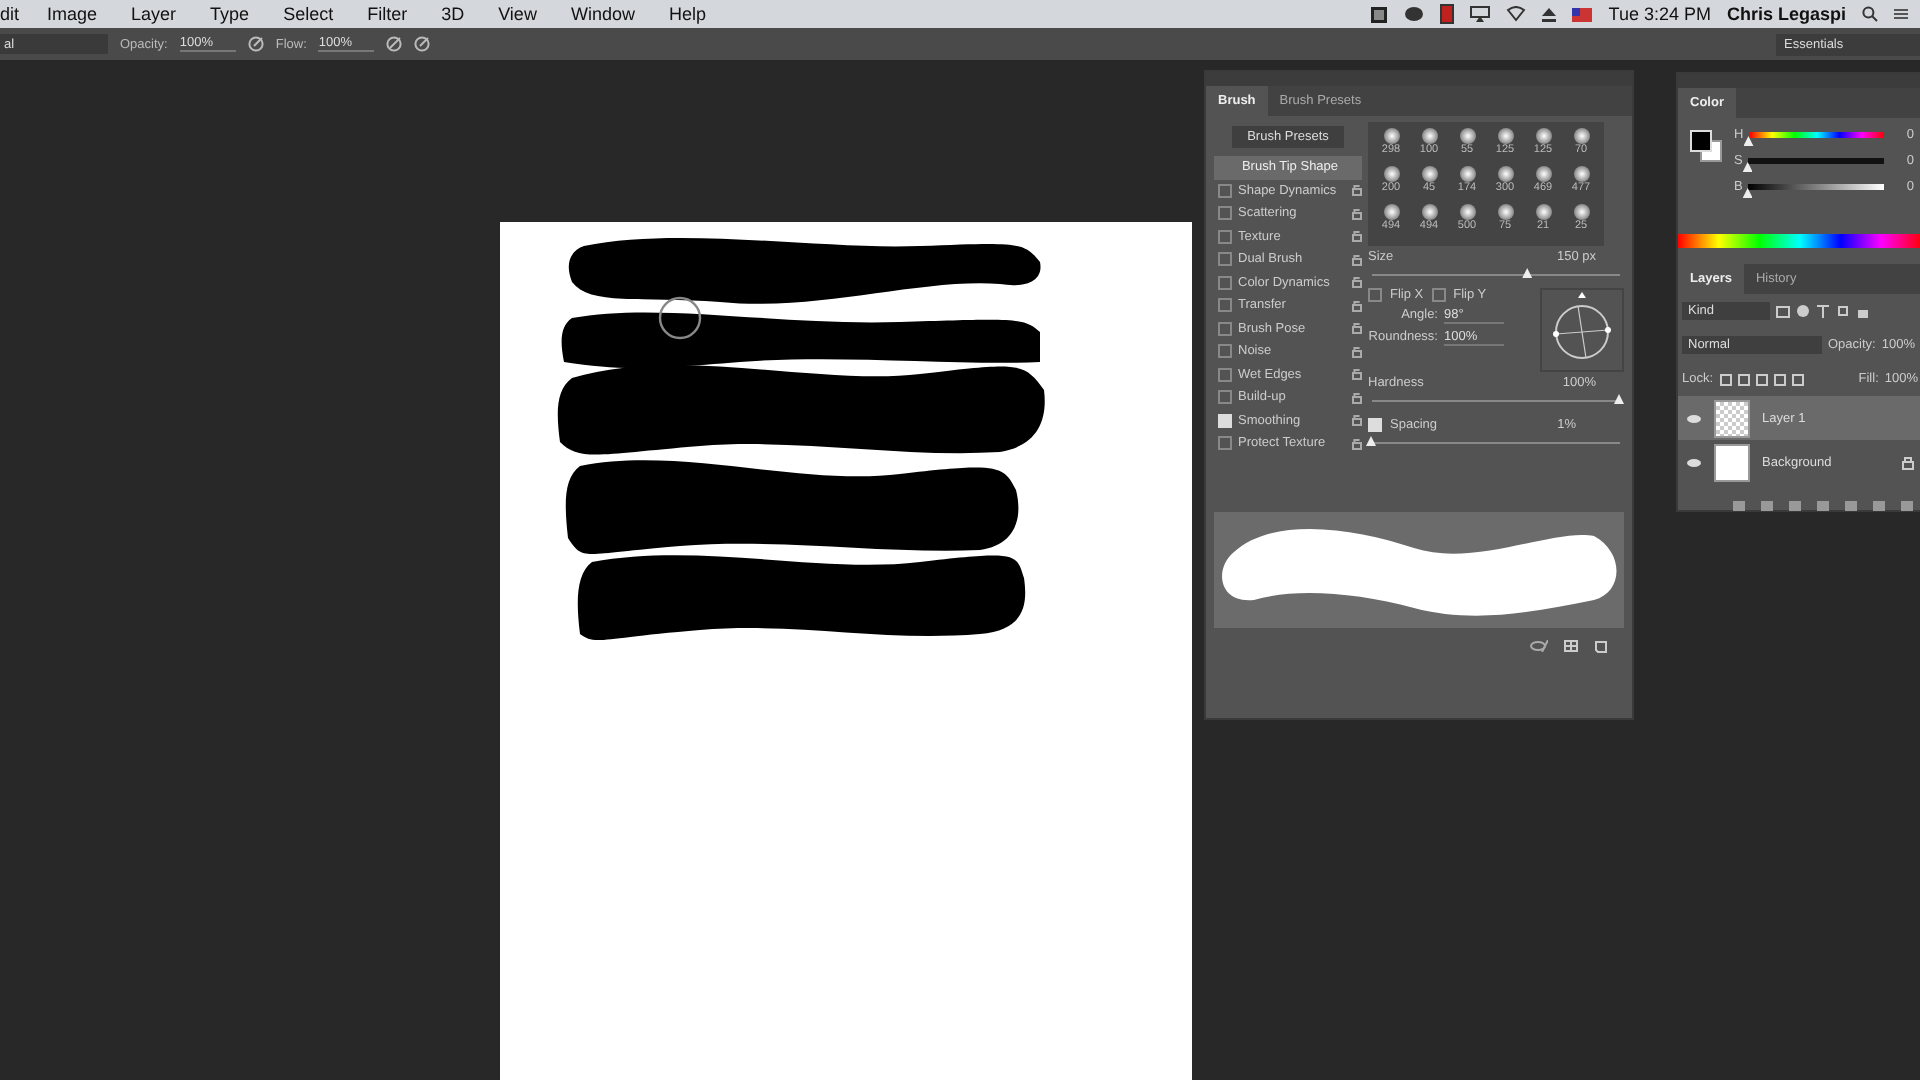  What do you see at coordinates (154, 14) in the screenshot?
I see `menu-item: Layer` at bounding box center [154, 14].